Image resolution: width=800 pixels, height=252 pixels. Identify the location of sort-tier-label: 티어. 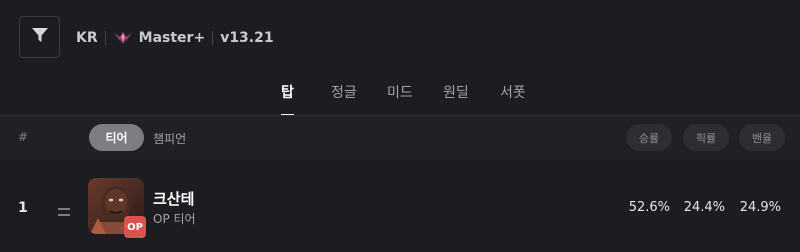
(116, 138).